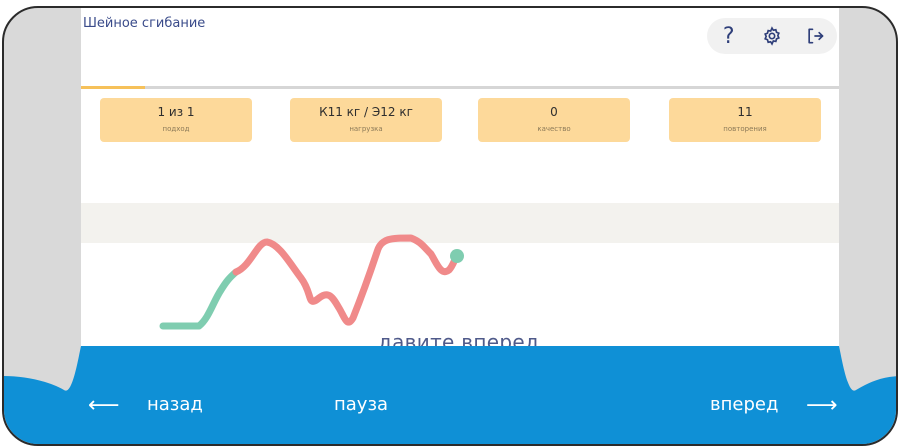  What do you see at coordinates (745, 129) in the screenshot?
I see `stat-label-reps: повторения` at bounding box center [745, 129].